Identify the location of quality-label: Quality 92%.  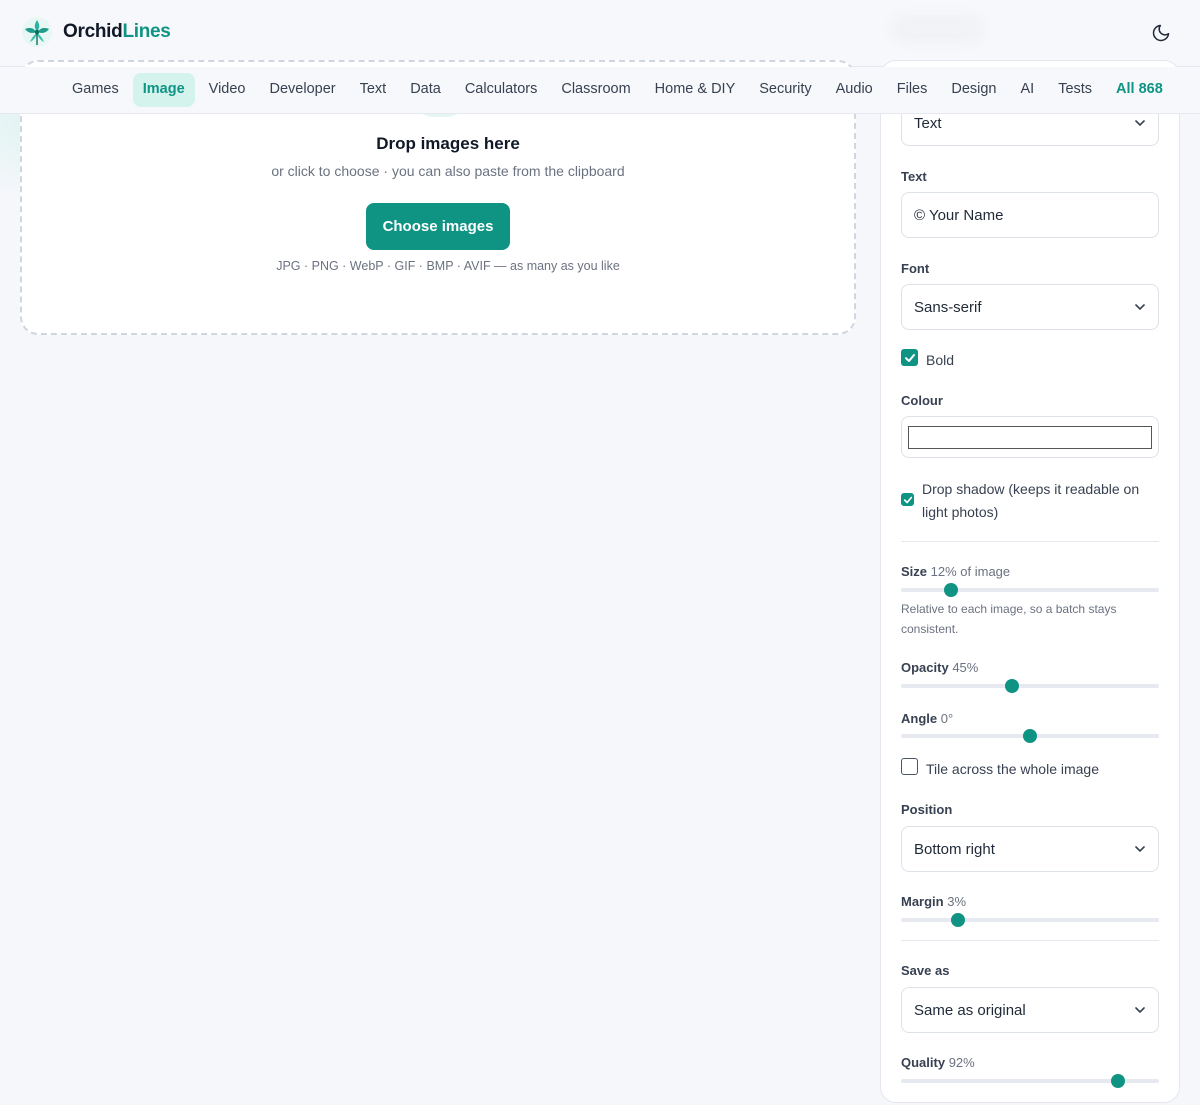
(938, 1062).